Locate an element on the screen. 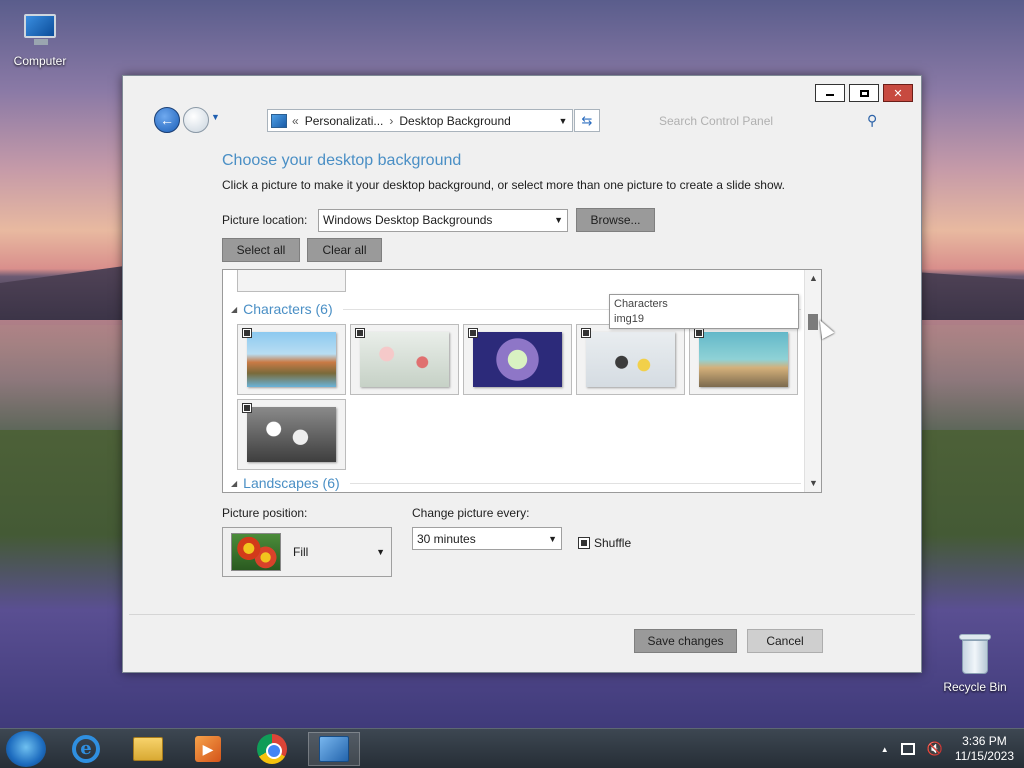 Image resolution: width=1024 pixels, height=768 pixels. picture-position-select: Fill ▼ is located at coordinates (307, 552).